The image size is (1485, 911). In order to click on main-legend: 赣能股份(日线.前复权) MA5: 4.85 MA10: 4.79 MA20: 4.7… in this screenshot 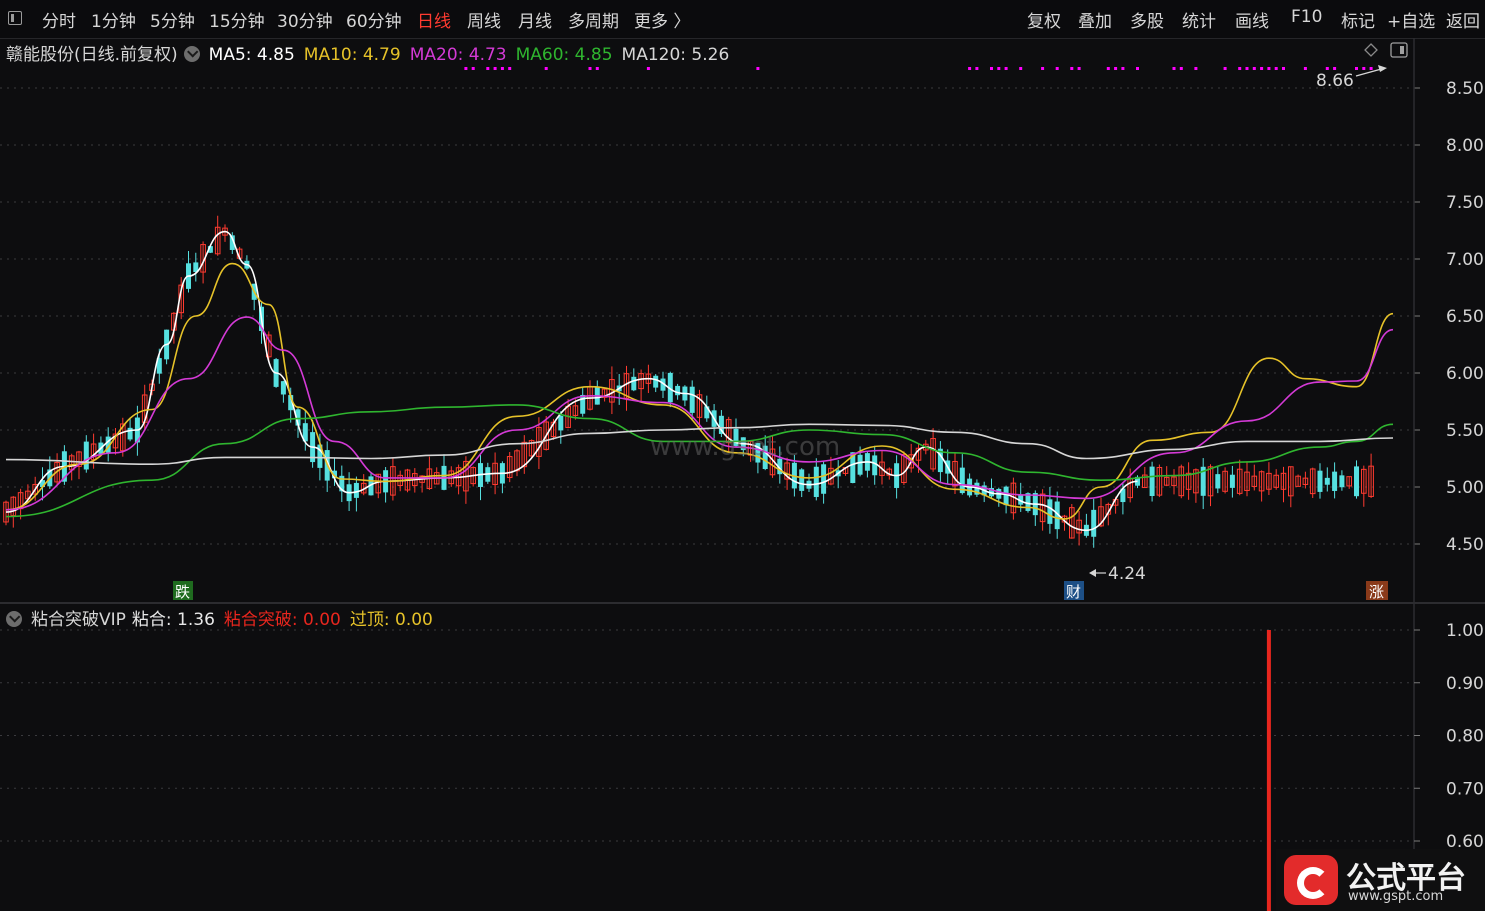, I will do `click(372, 52)`.